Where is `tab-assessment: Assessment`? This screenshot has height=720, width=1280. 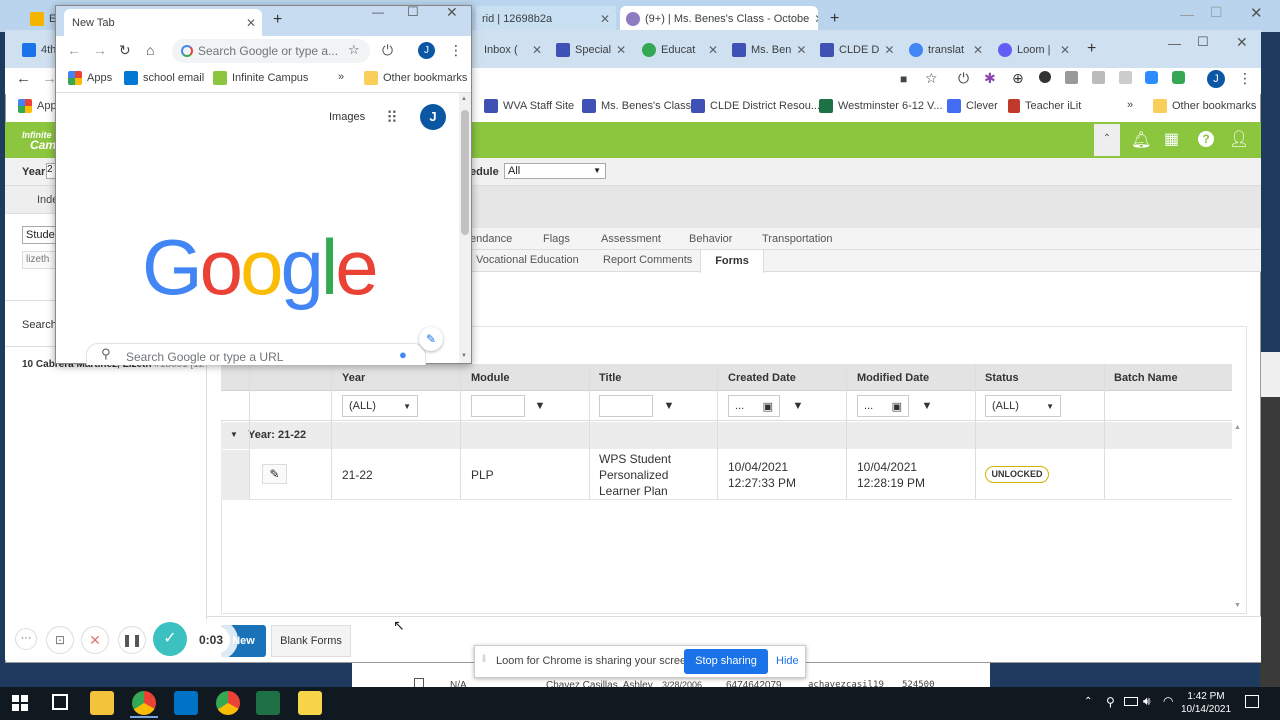 tab-assessment: Assessment is located at coordinates (631, 239).